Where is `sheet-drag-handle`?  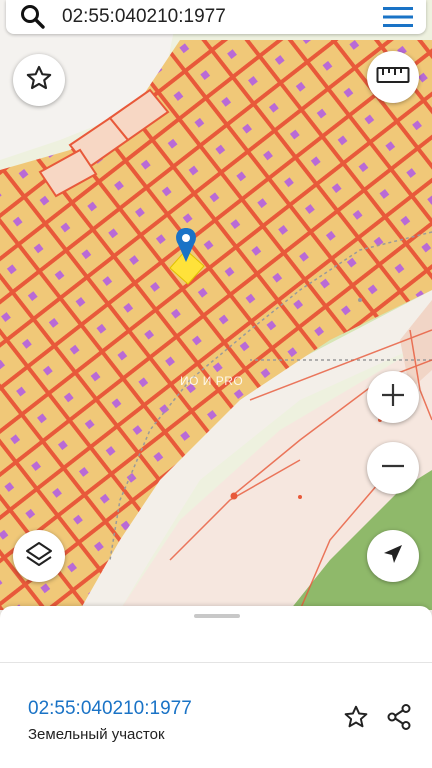 sheet-drag-handle is located at coordinates (217, 616).